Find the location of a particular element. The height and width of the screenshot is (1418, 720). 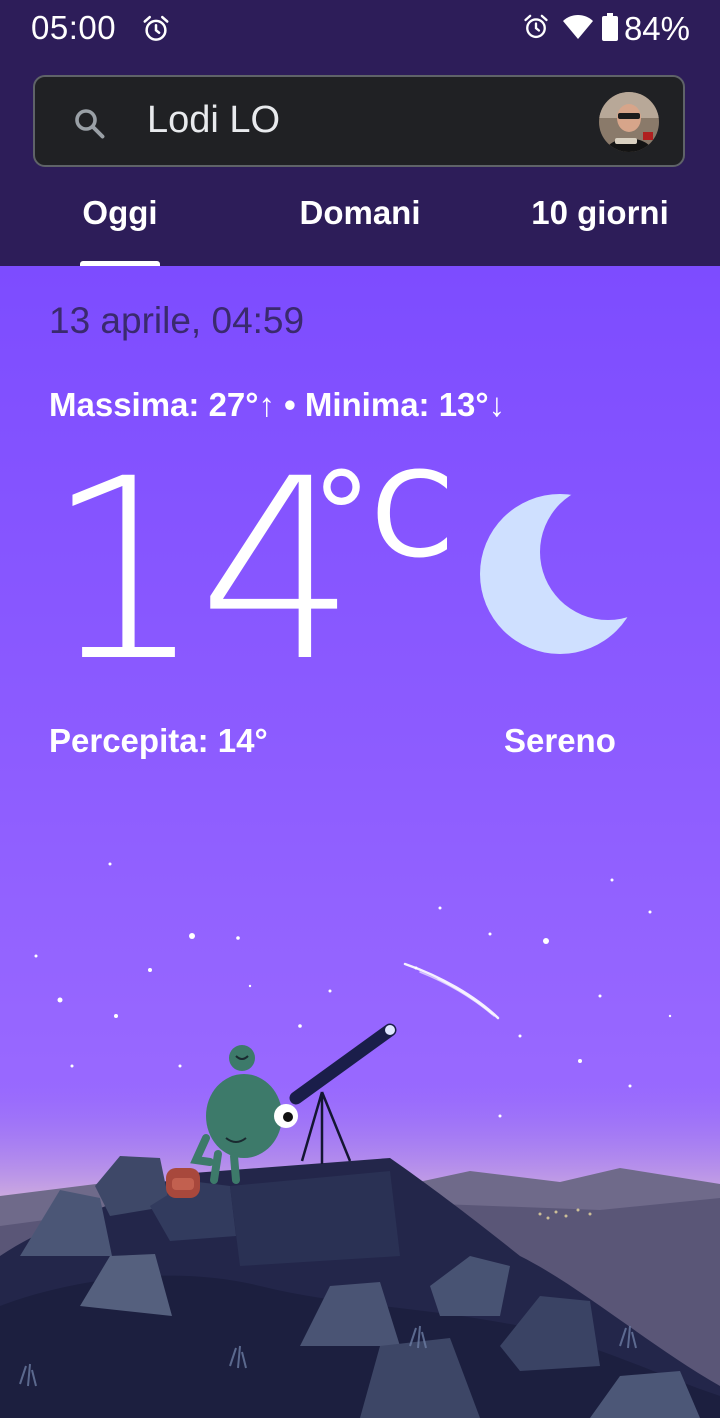

date-time: 13 aprile, 04:59 is located at coordinates (177, 320).